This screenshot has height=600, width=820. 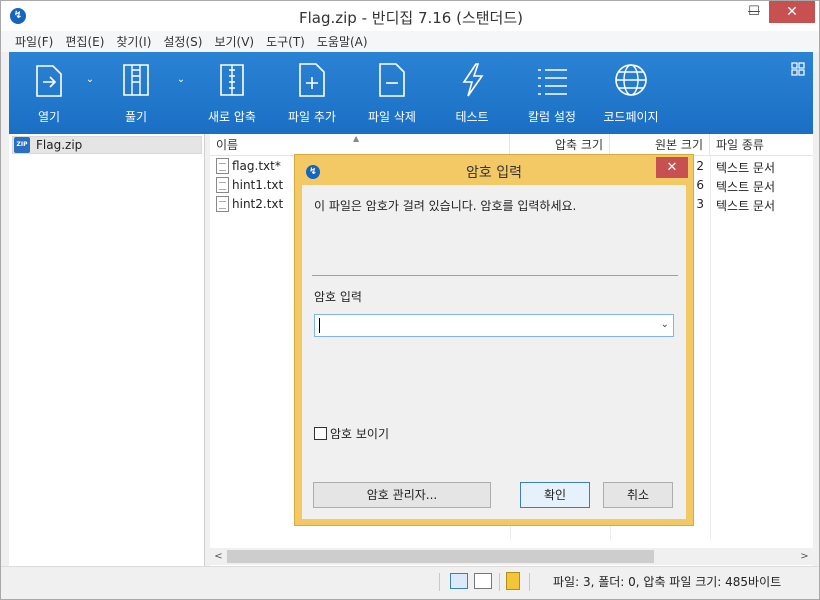 What do you see at coordinates (631, 80) in the screenshot?
I see `globe-icon` at bounding box center [631, 80].